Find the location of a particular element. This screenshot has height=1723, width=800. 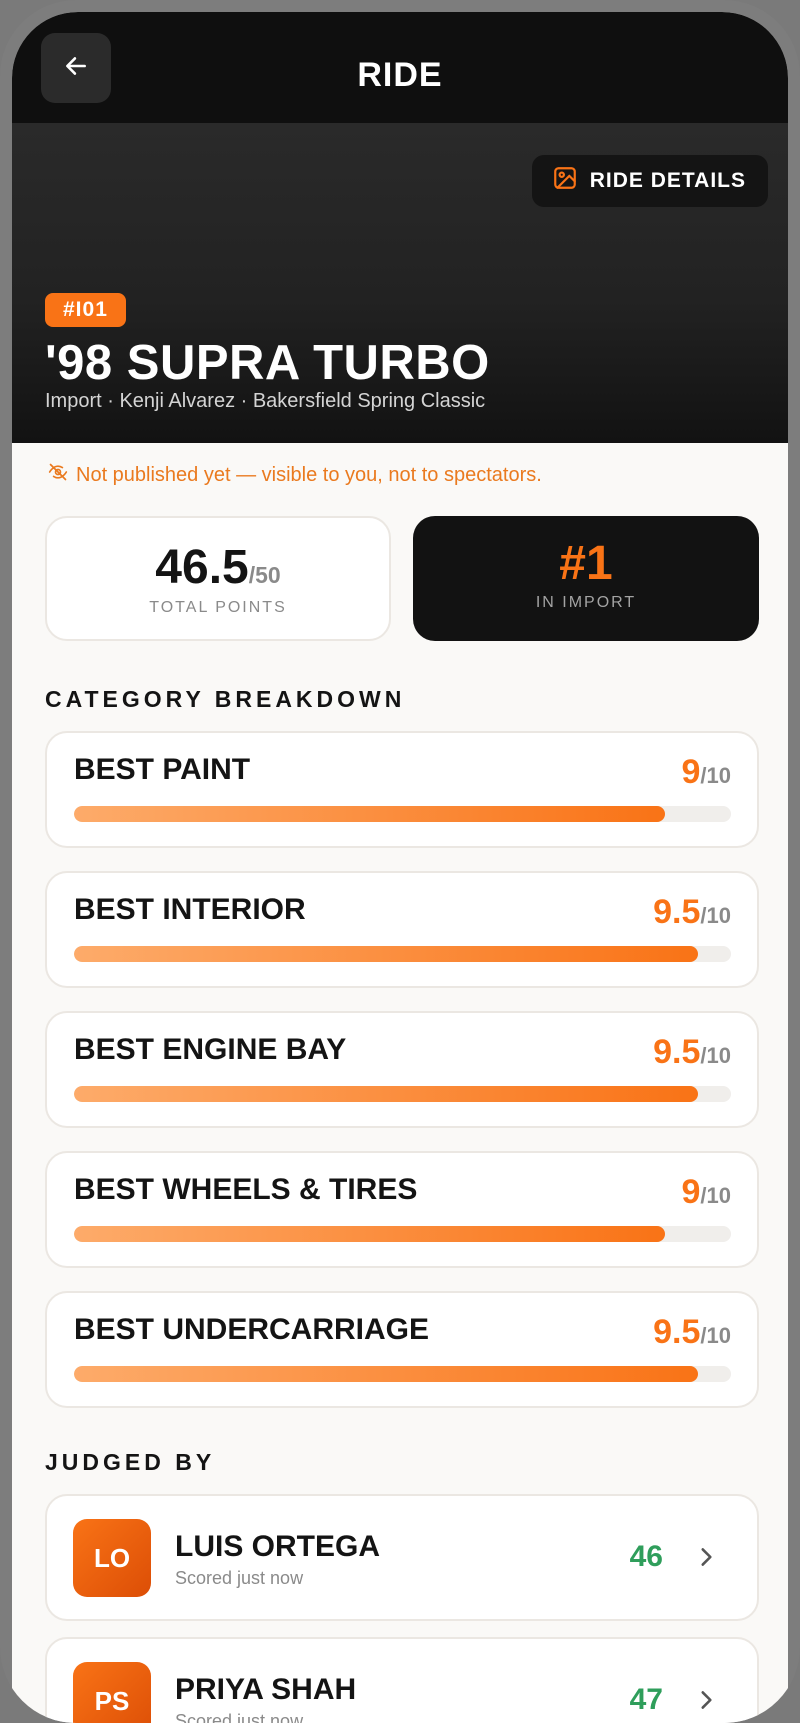

category-card: BEST UNDERCARRIAGE 9.5/10 is located at coordinates (402, 1349).